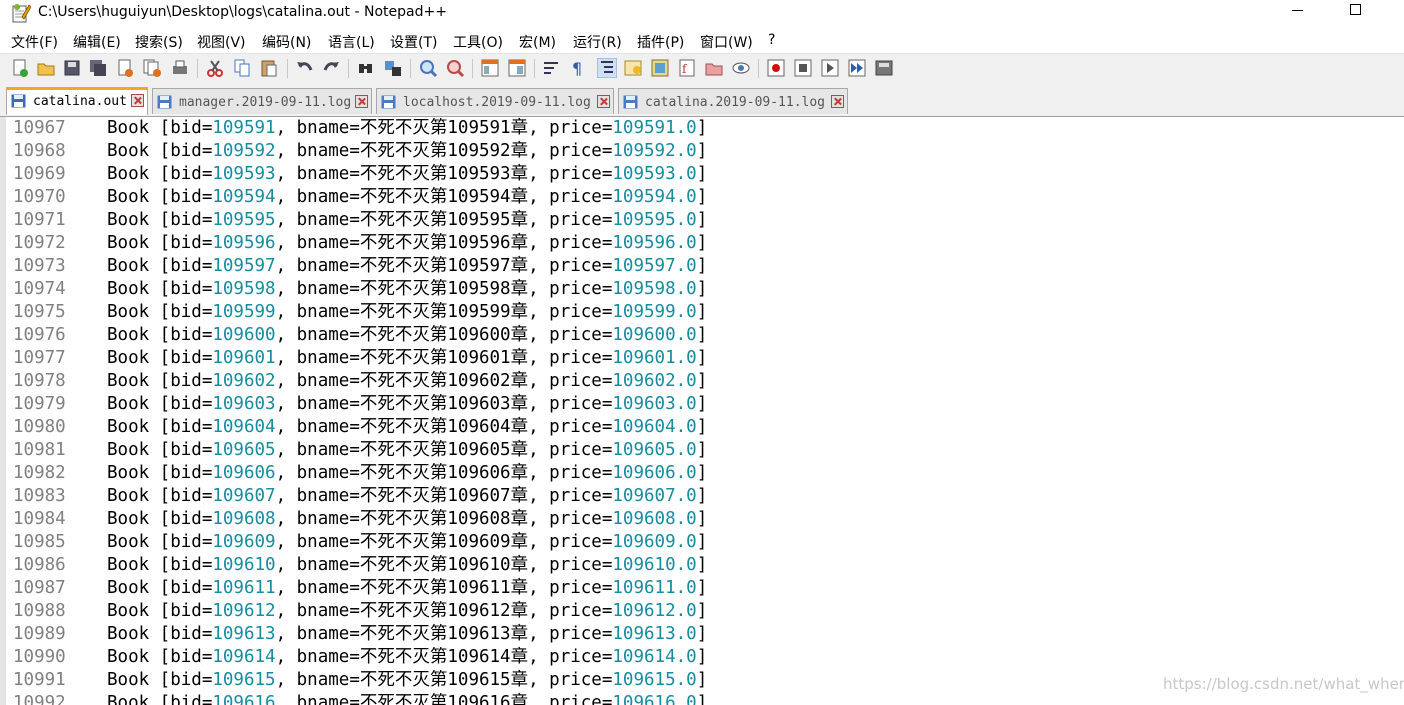 The height and width of the screenshot is (705, 1404). What do you see at coordinates (39, 588) in the screenshot?
I see `line-number: 10987` at bounding box center [39, 588].